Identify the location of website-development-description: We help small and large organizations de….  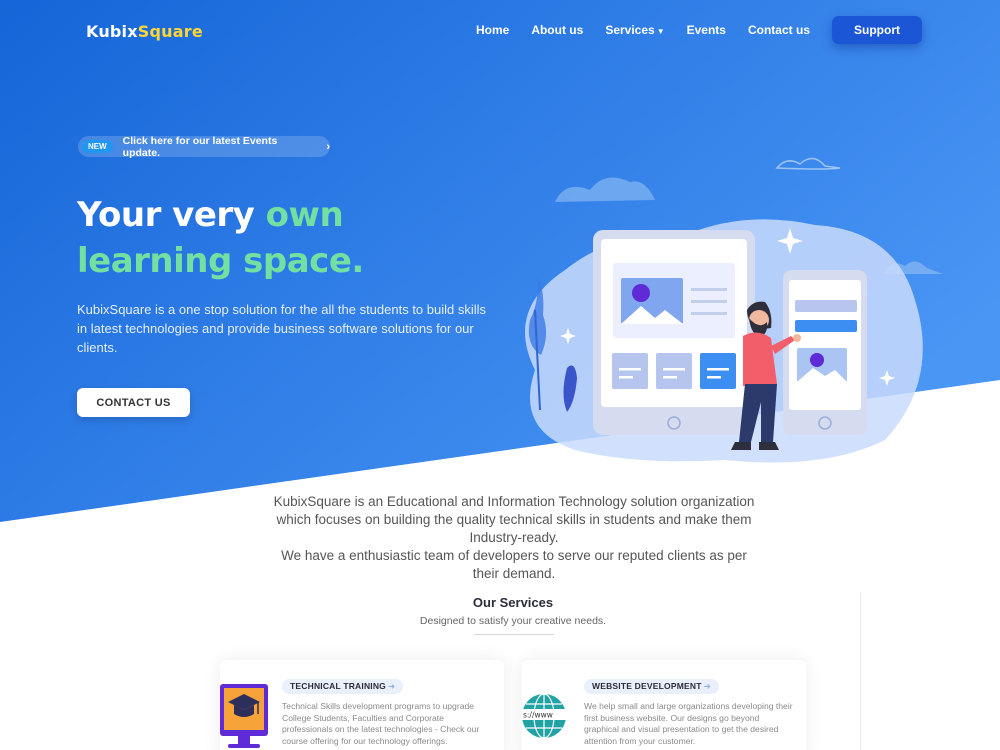
(688, 723).